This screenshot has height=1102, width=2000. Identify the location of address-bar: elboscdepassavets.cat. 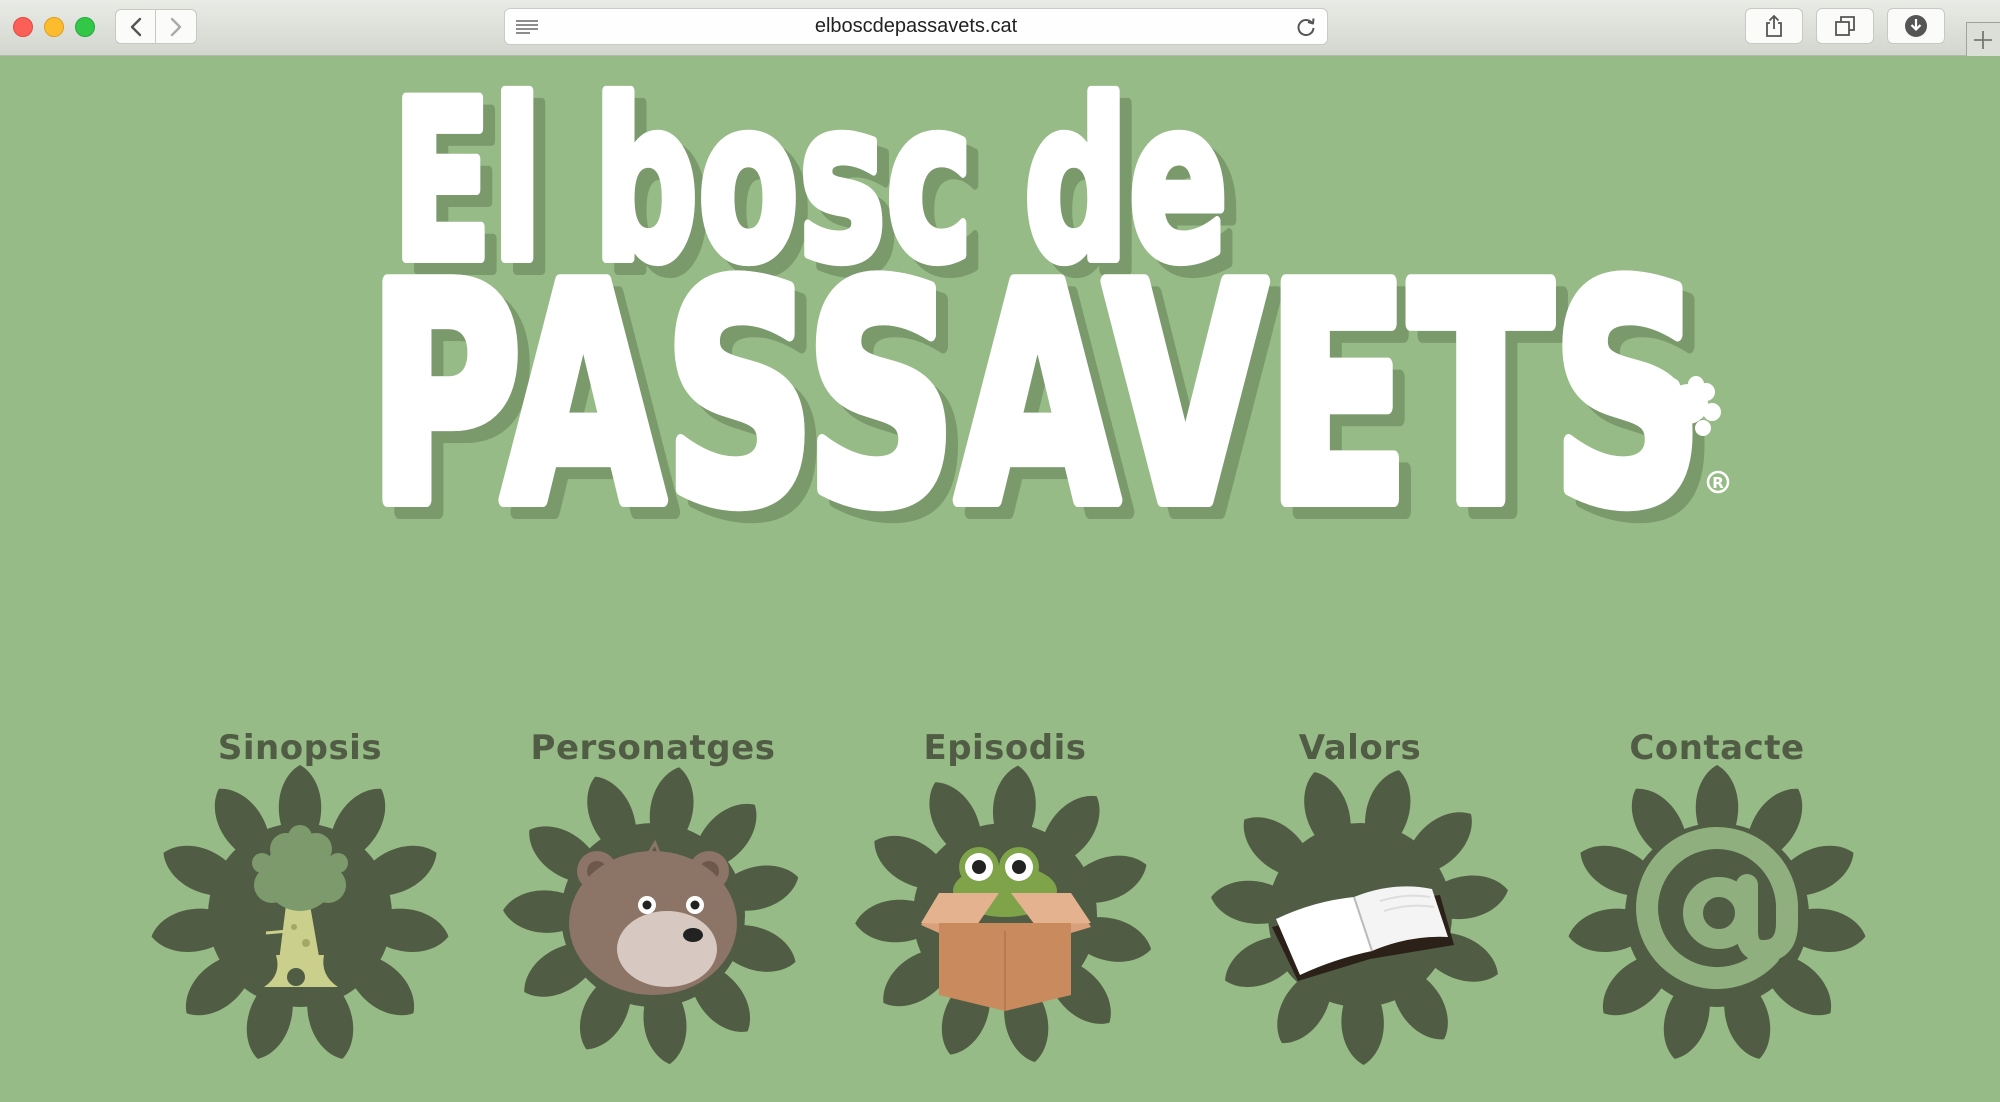
(916, 26).